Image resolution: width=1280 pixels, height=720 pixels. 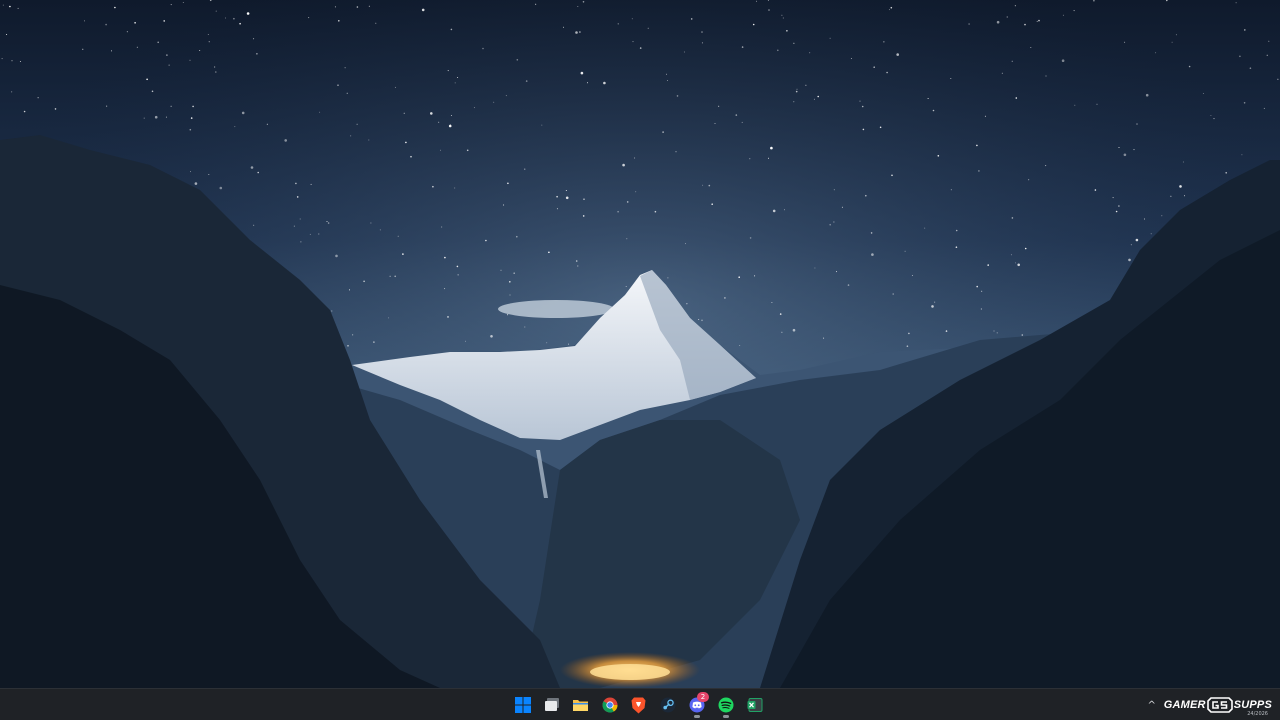 I want to click on spotify-button, so click(x=725, y=705).